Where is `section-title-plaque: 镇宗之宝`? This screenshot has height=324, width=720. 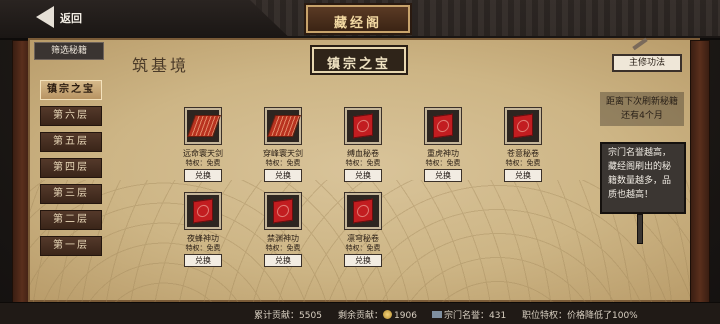 section-title-plaque: 镇宗之宝 is located at coordinates (359, 60).